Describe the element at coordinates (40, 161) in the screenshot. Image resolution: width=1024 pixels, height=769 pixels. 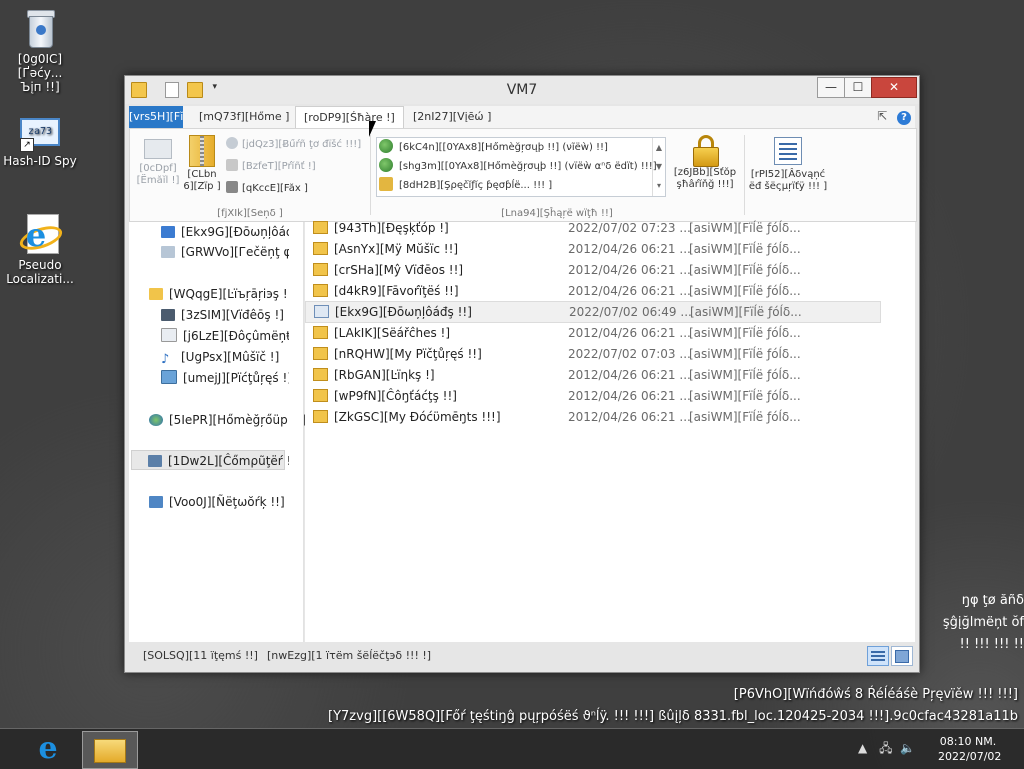
I see `desktop-icon-label: Hash-ID Spy` at that location.